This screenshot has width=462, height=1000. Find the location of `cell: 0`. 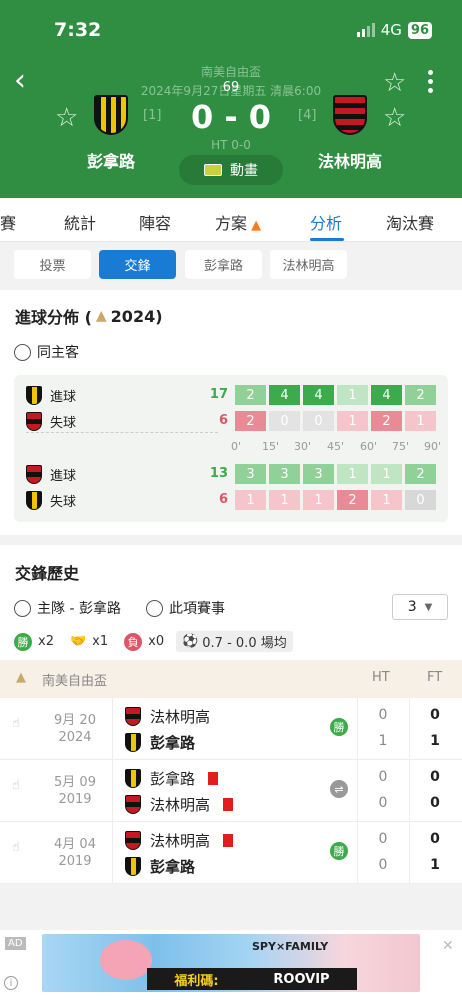

cell: 0 is located at coordinates (420, 500).